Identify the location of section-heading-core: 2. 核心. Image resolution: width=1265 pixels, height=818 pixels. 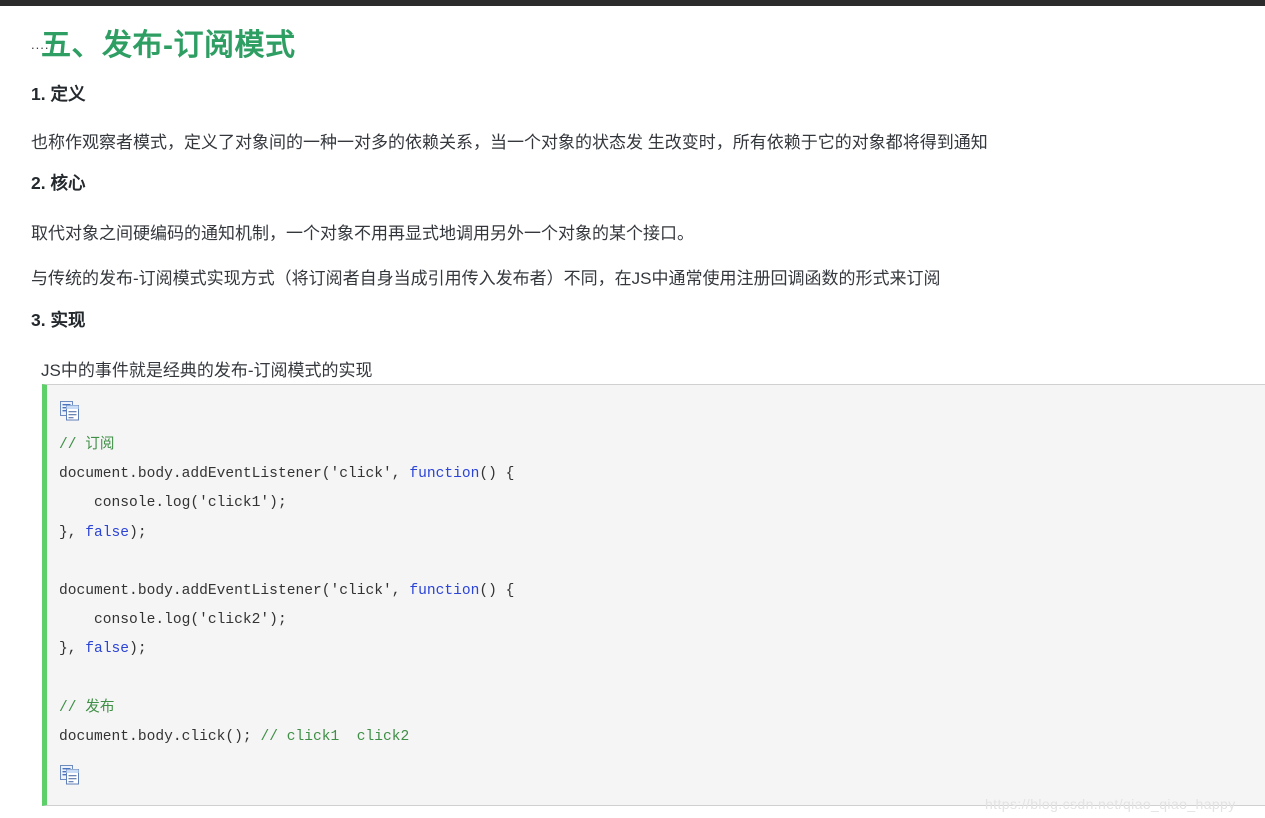
(58, 182).